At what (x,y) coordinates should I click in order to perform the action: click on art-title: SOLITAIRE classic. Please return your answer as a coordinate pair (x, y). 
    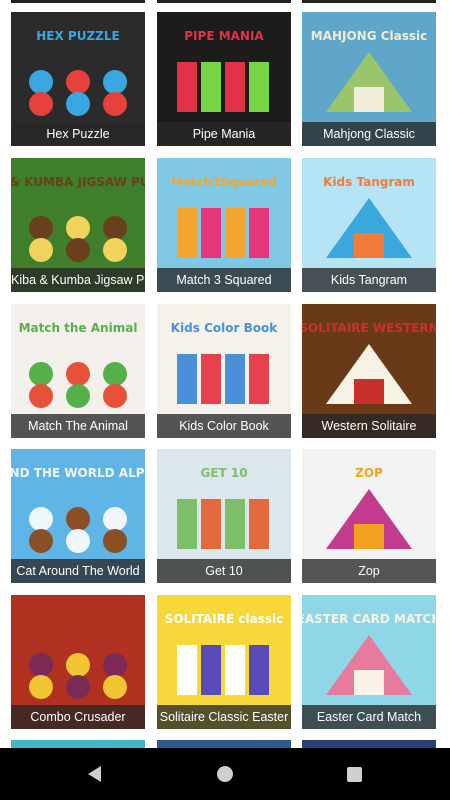
    Looking at the image, I should click on (224, 619).